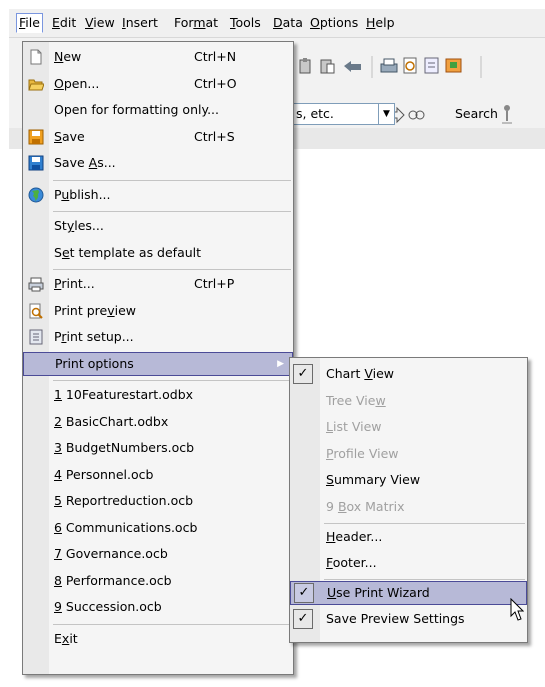 The height and width of the screenshot is (687, 545). I want to click on menu-item-label: New, so click(68, 56).